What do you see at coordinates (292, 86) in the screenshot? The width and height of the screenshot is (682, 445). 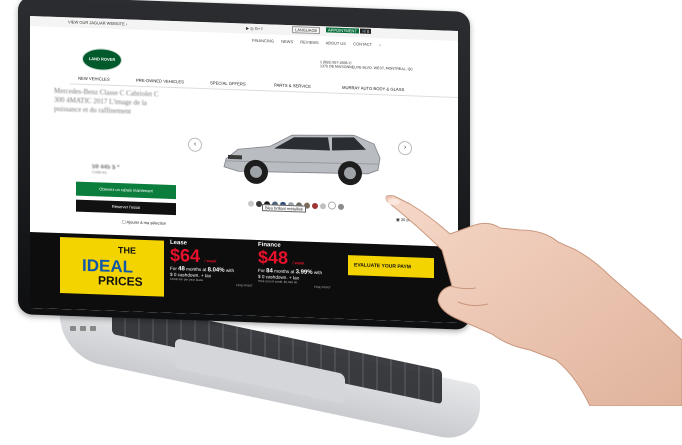 I see `nav-parts-service: PARTS & SERVICE` at bounding box center [292, 86].